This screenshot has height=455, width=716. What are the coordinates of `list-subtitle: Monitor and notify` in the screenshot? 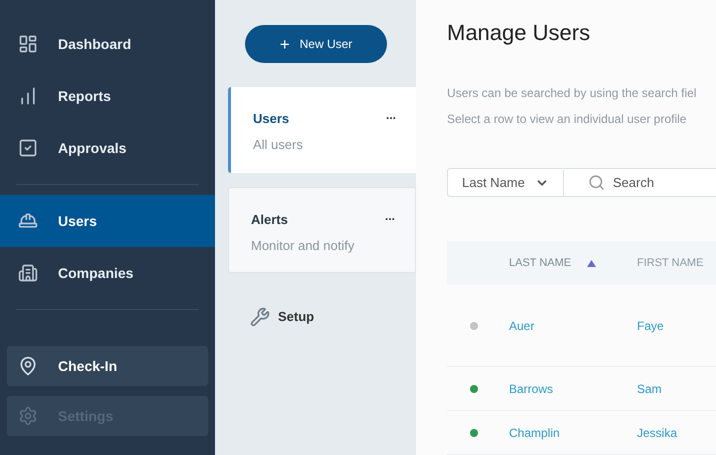 It's located at (302, 245).